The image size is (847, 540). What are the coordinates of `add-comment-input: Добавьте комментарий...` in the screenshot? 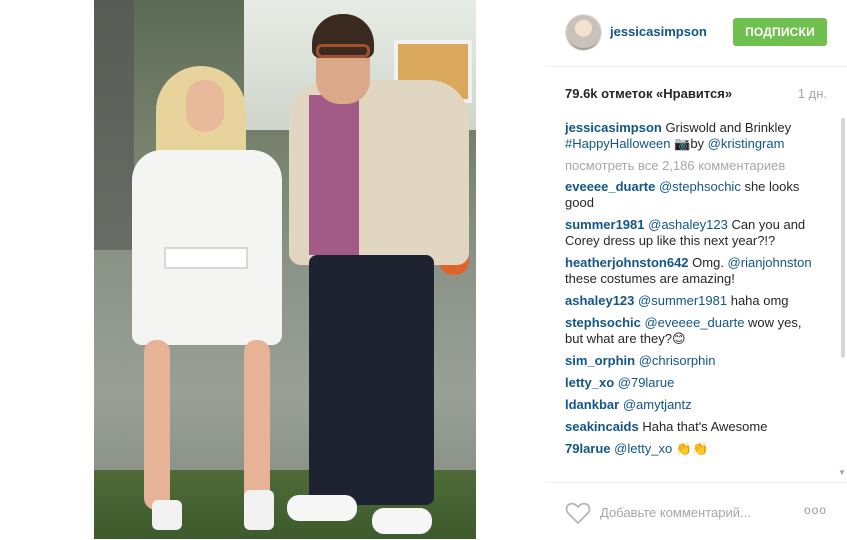 It's located at (675, 512).